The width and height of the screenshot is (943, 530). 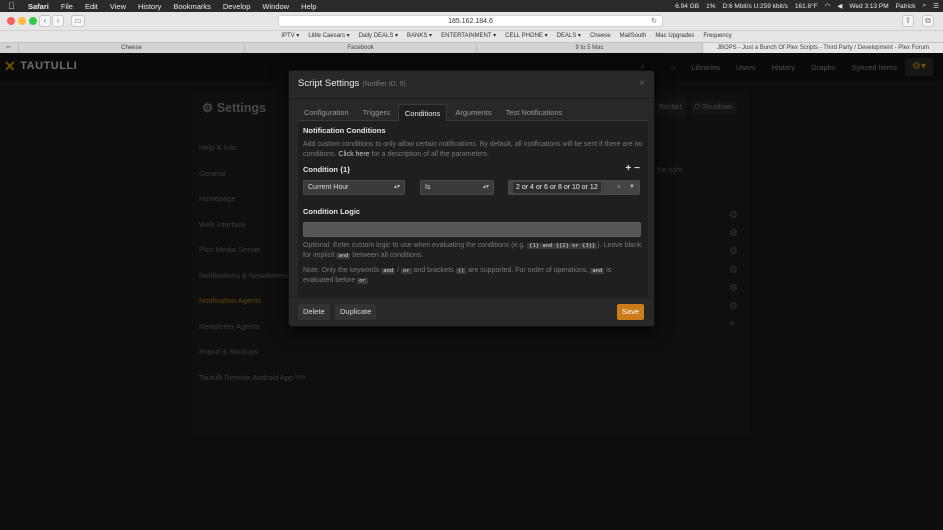 I want to click on bookmark-mac-upgrades: Mac Upgrades, so click(x=674, y=36).